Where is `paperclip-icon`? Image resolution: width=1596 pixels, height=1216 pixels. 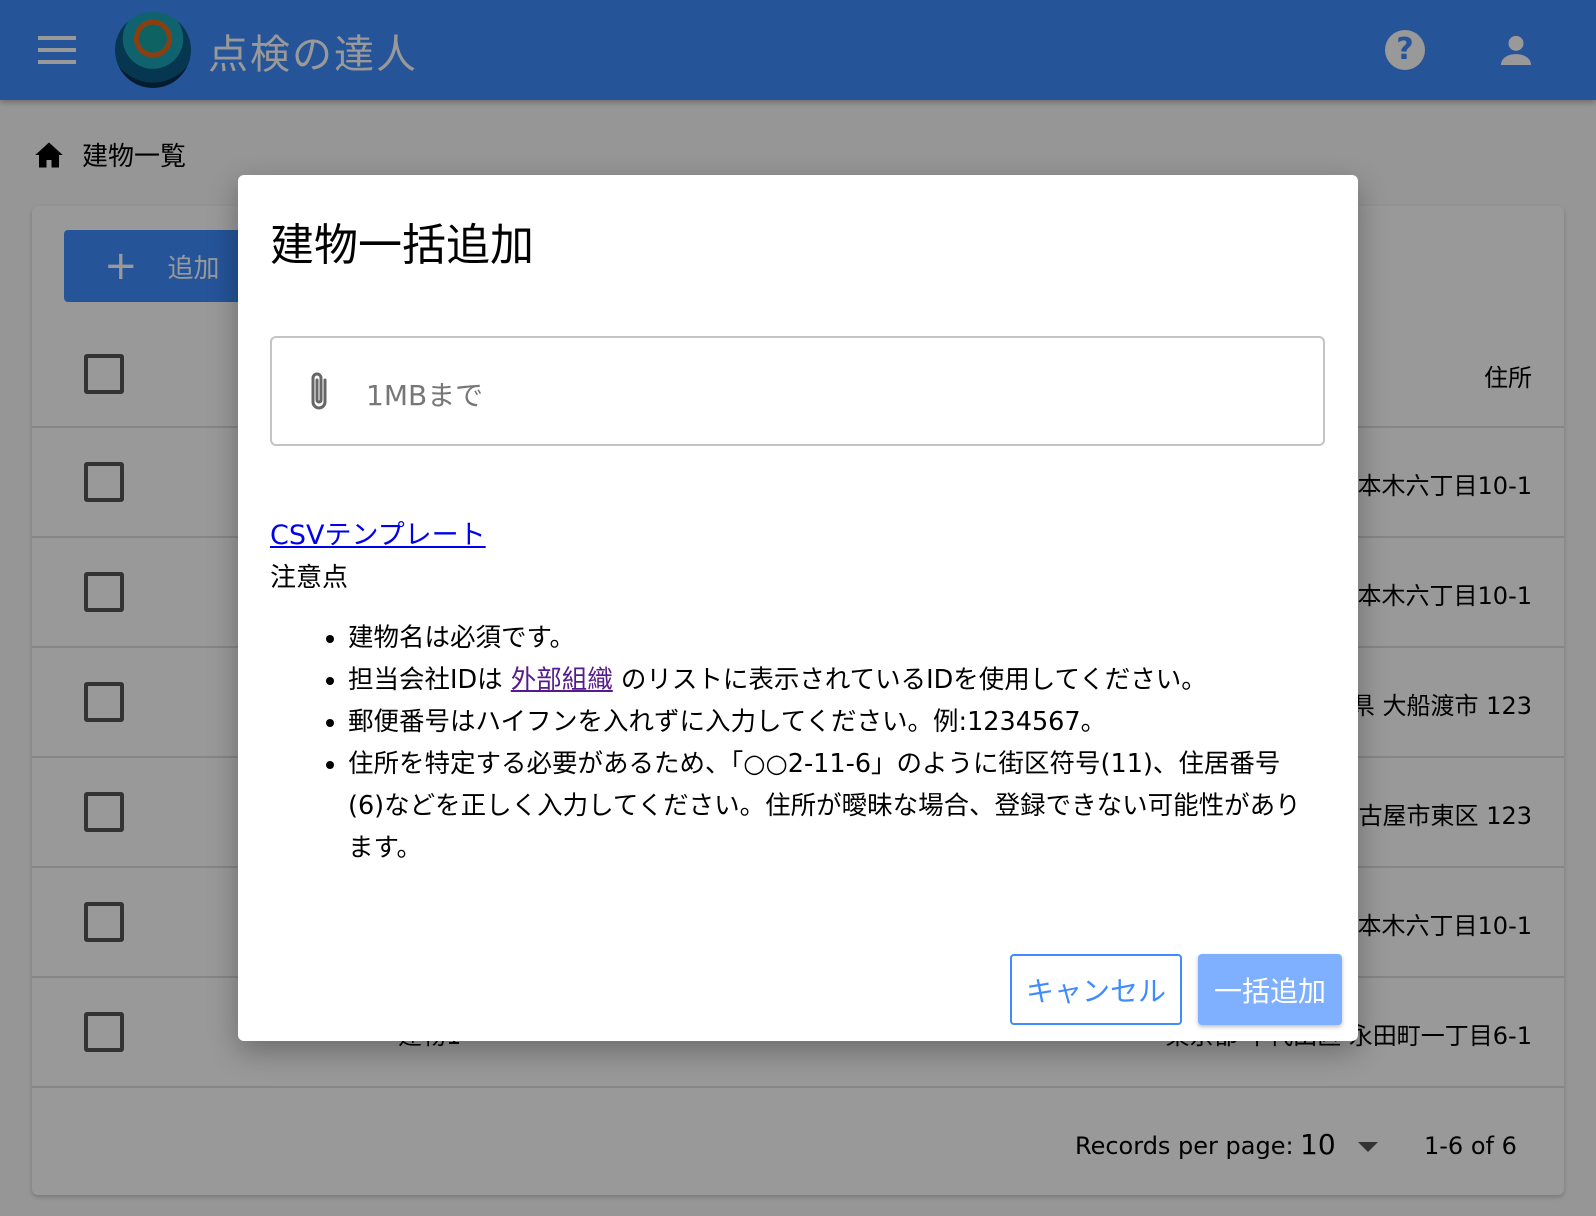 paperclip-icon is located at coordinates (319, 391).